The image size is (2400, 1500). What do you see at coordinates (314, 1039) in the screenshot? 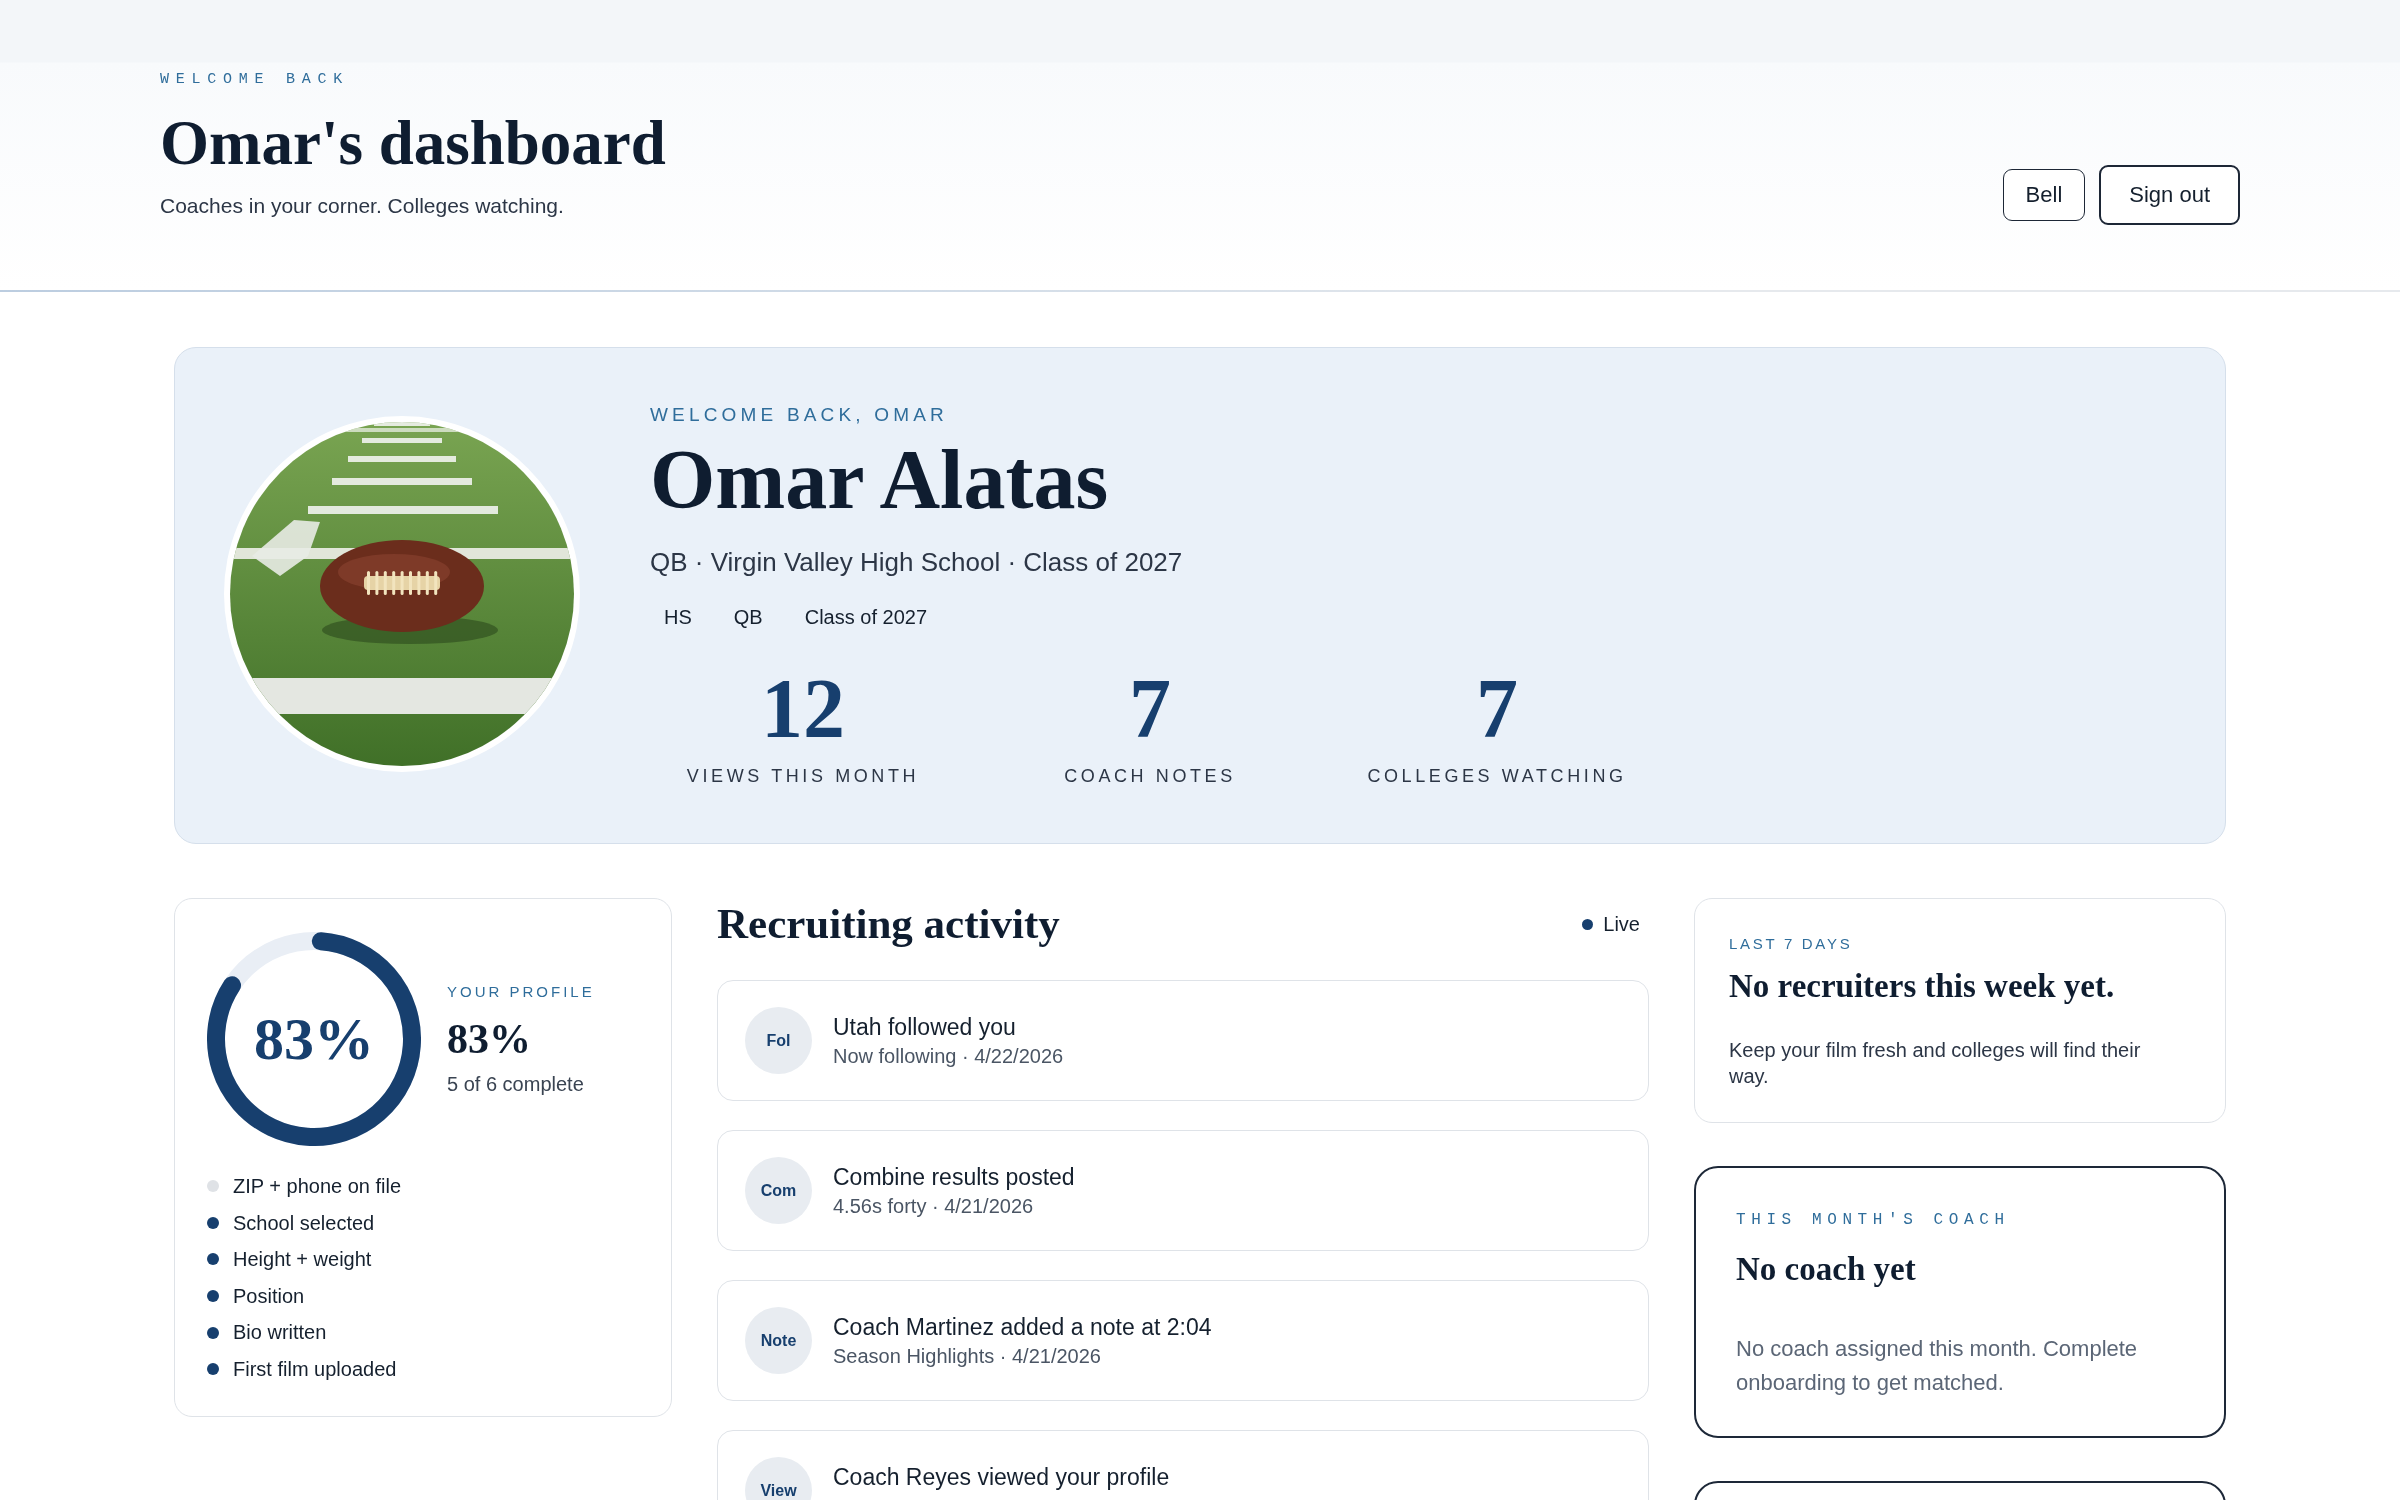
I see `progress-ring-percent: 83%` at bounding box center [314, 1039].